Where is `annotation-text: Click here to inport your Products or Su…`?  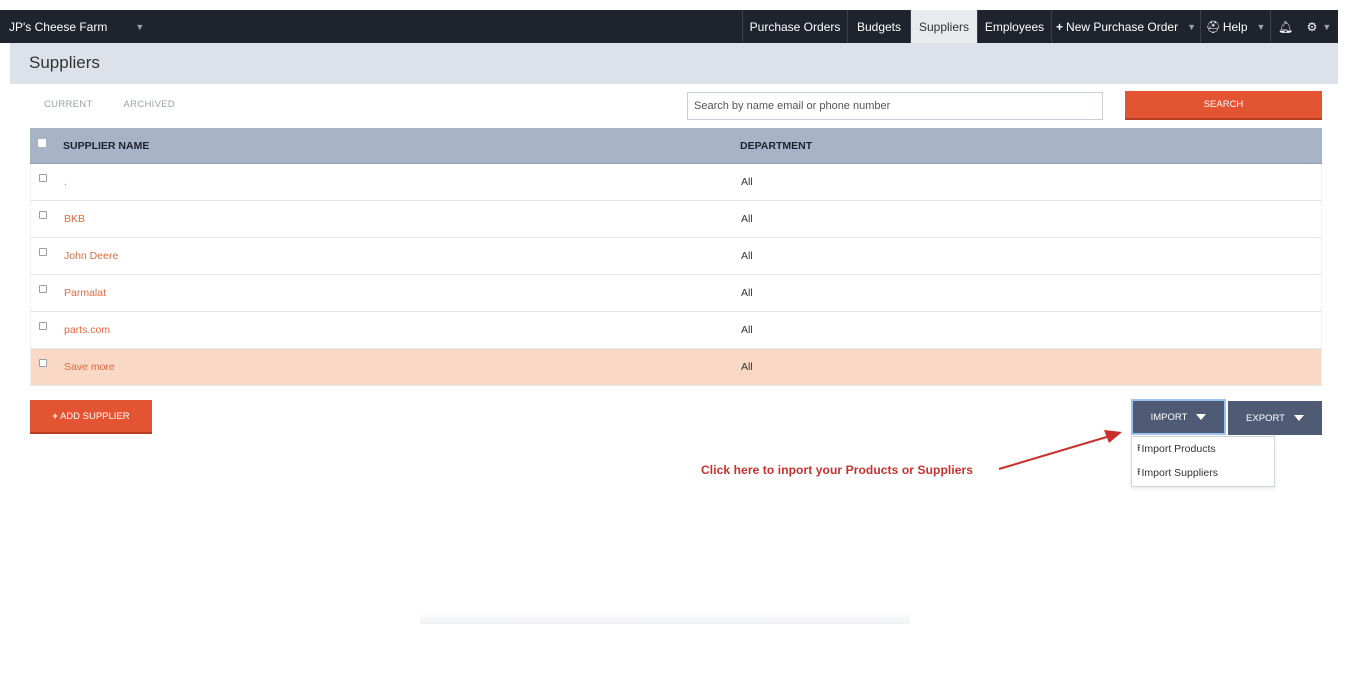 annotation-text: Click here to inport your Products or Su… is located at coordinates (837, 470).